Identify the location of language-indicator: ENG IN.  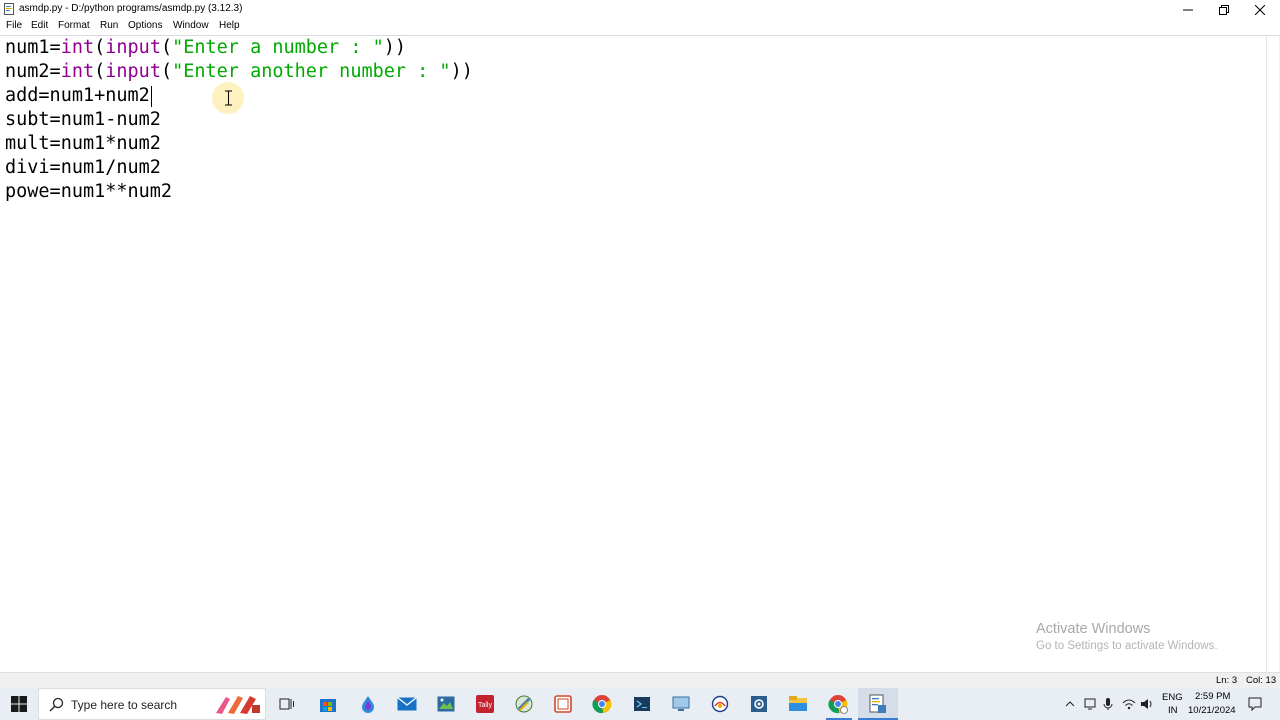
(1172, 704).